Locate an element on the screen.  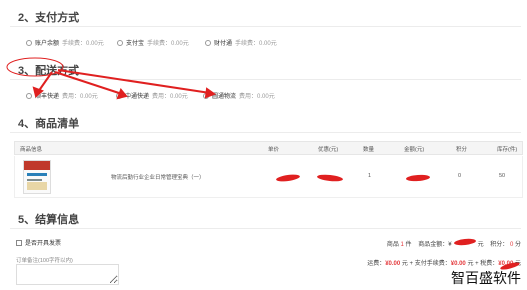
goods-count: 1 is located at coordinates (402, 245).